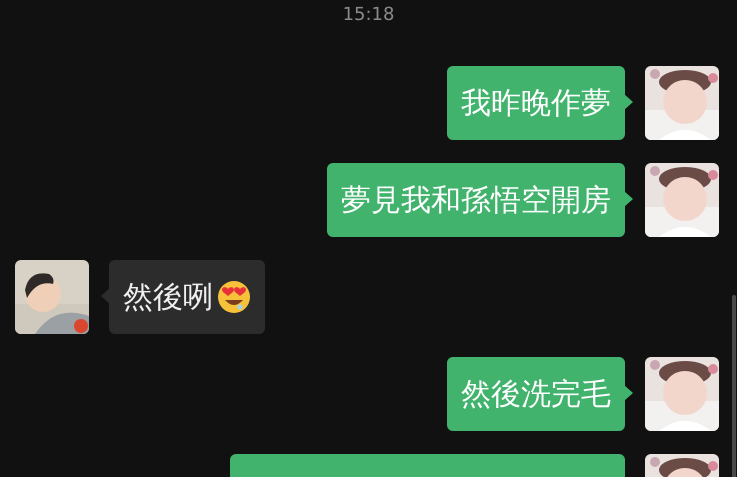 This screenshot has height=477, width=737. Describe the element at coordinates (476, 201) in the screenshot. I see `message-text: 夢見我和孫悟空開房` at that location.